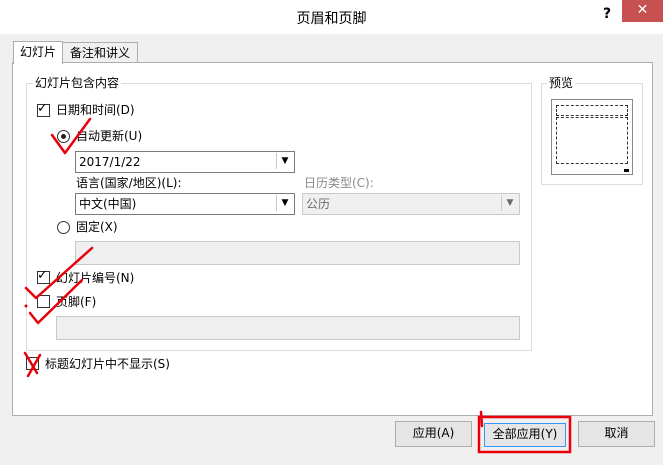  Describe the element at coordinates (77, 83) in the screenshot. I see `group-legend: 幻灯片包含内容` at that location.